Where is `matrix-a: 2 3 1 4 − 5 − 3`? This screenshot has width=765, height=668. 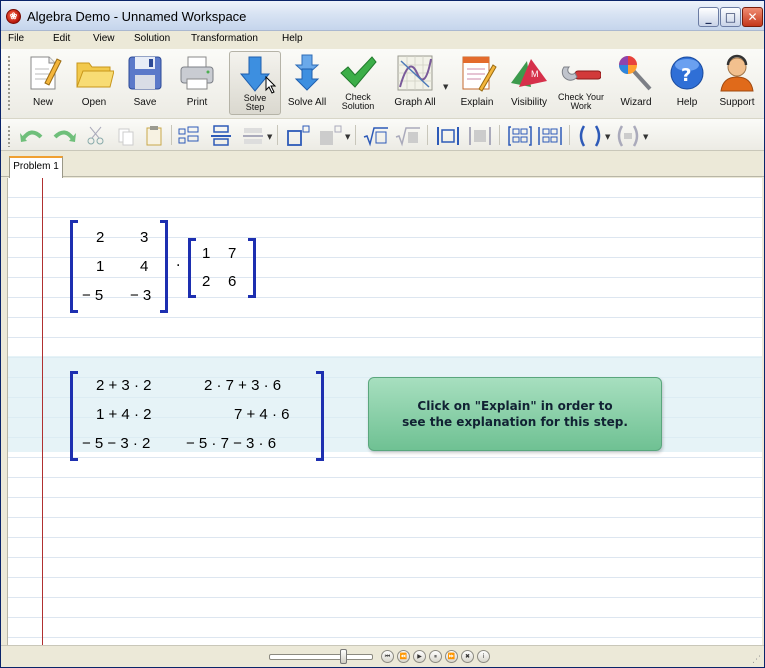 matrix-a: 2 3 1 4 − 5 − 3 is located at coordinates (120, 267).